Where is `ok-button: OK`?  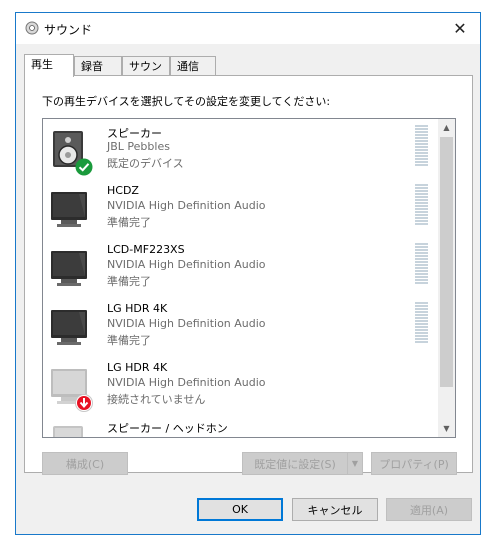 ok-button: OK is located at coordinates (240, 509).